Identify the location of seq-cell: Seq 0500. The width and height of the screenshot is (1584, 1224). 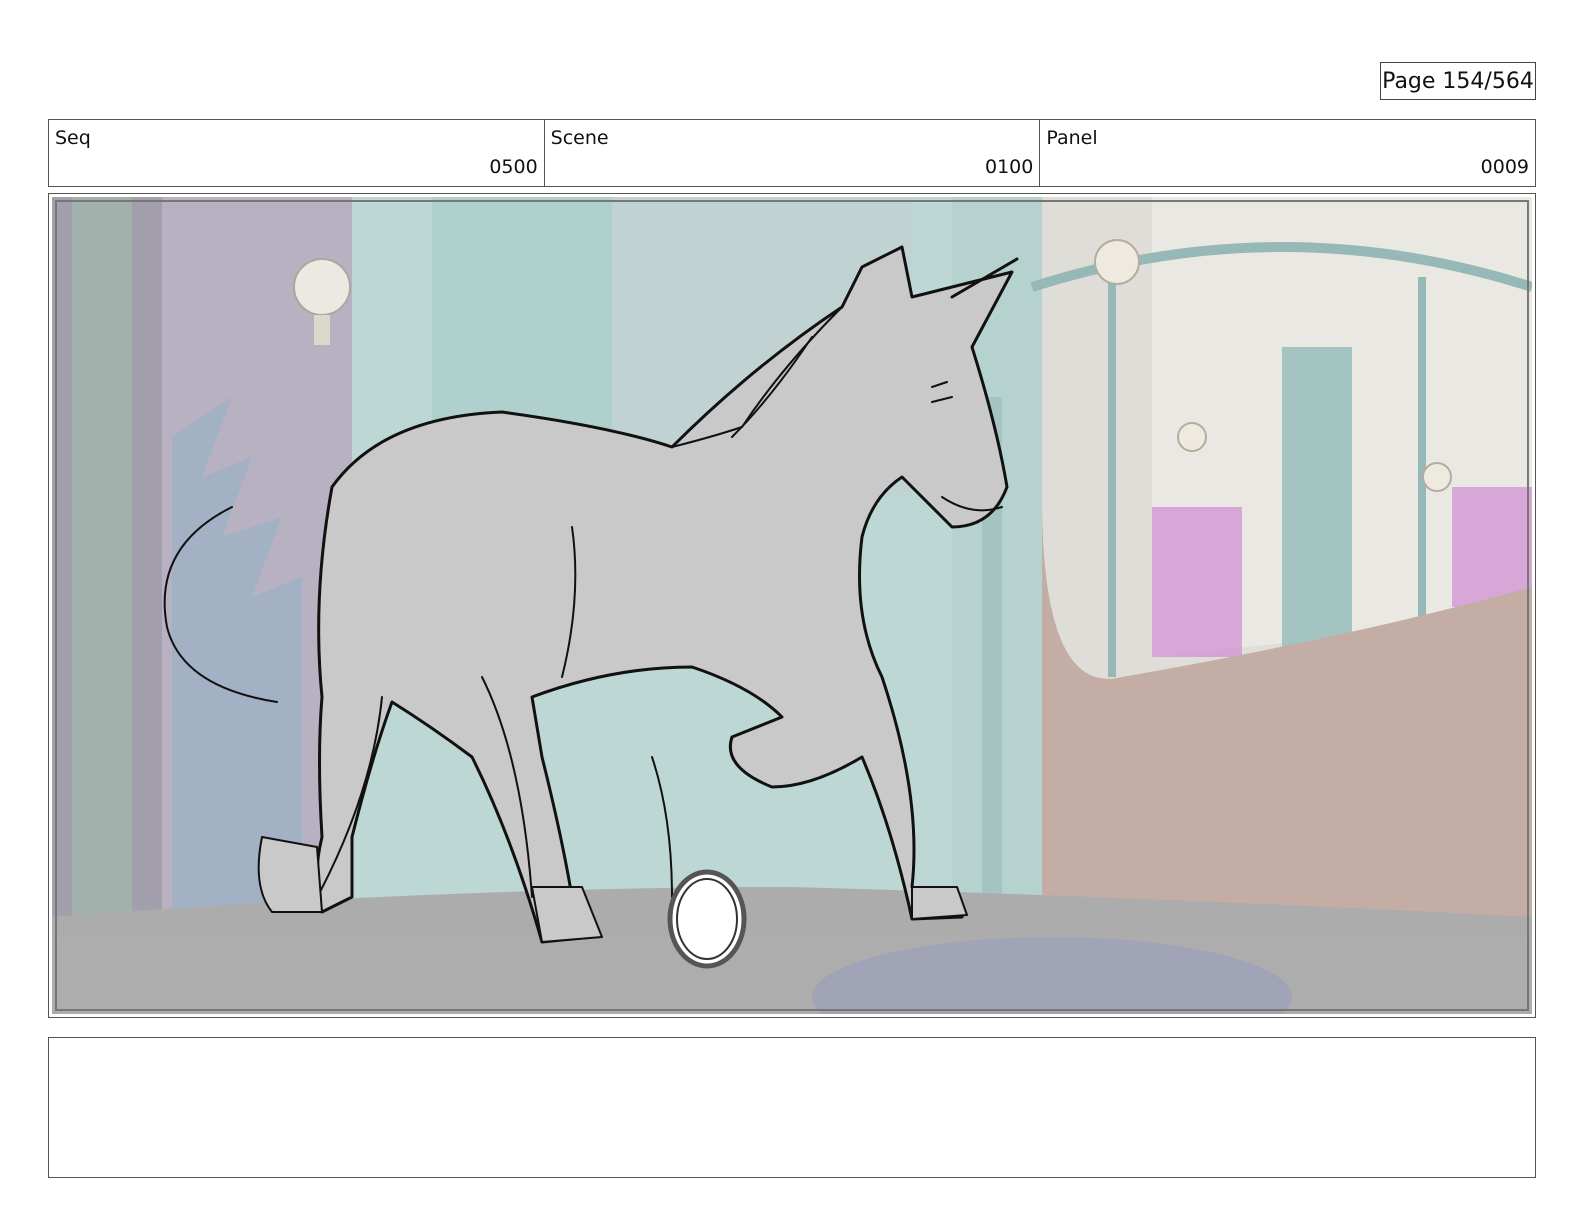
(297, 153).